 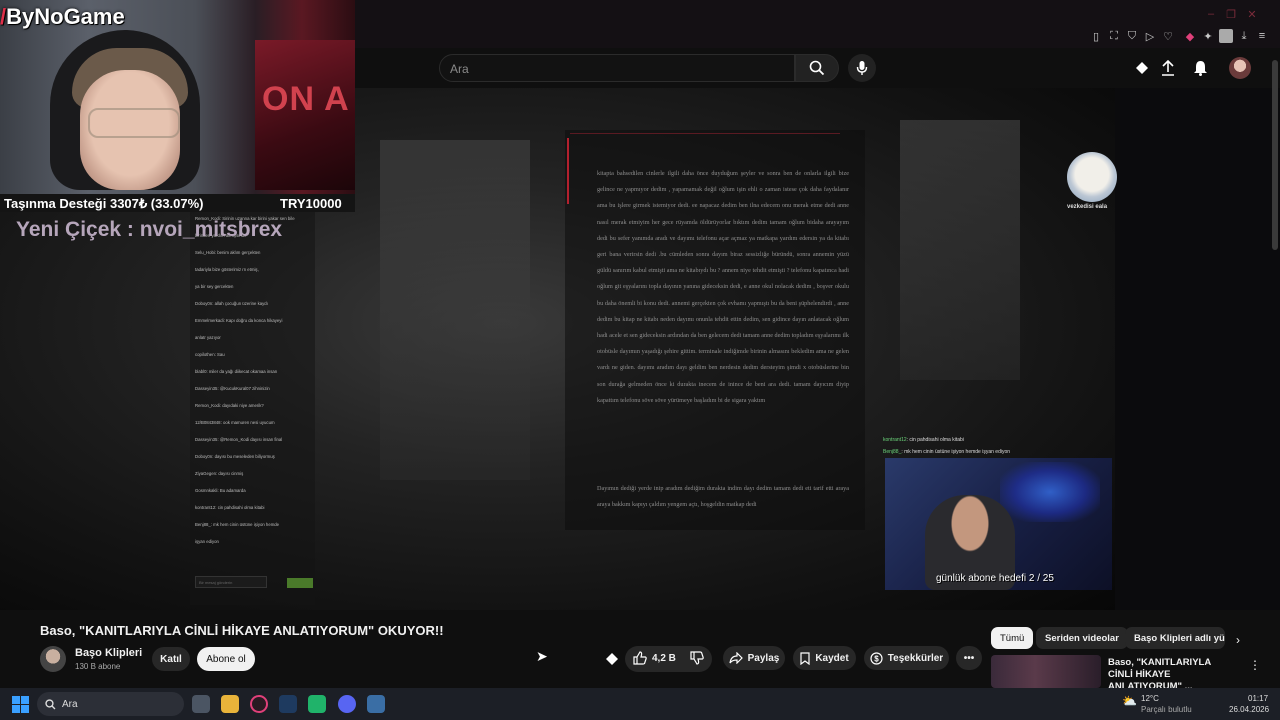 I want to click on bookmark-icon: ▯, so click(x=1096, y=36).